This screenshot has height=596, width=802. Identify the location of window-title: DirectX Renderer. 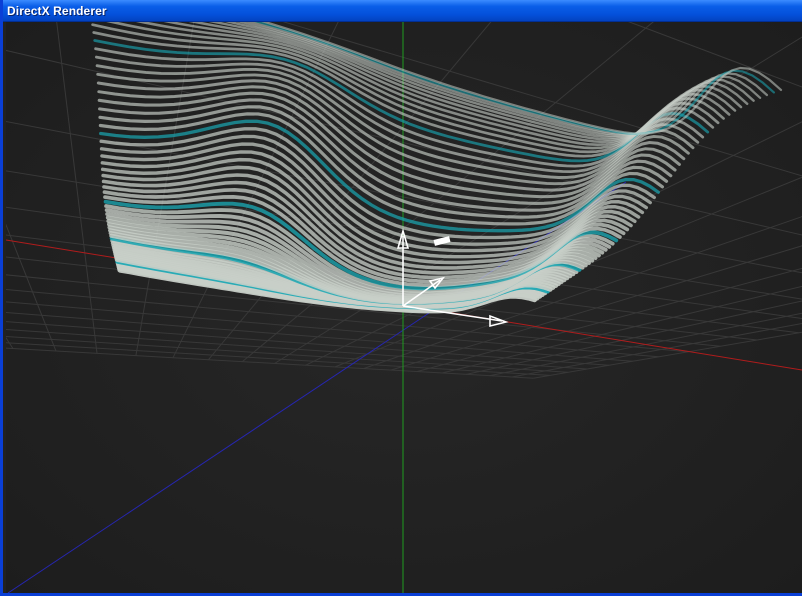
(57, 11).